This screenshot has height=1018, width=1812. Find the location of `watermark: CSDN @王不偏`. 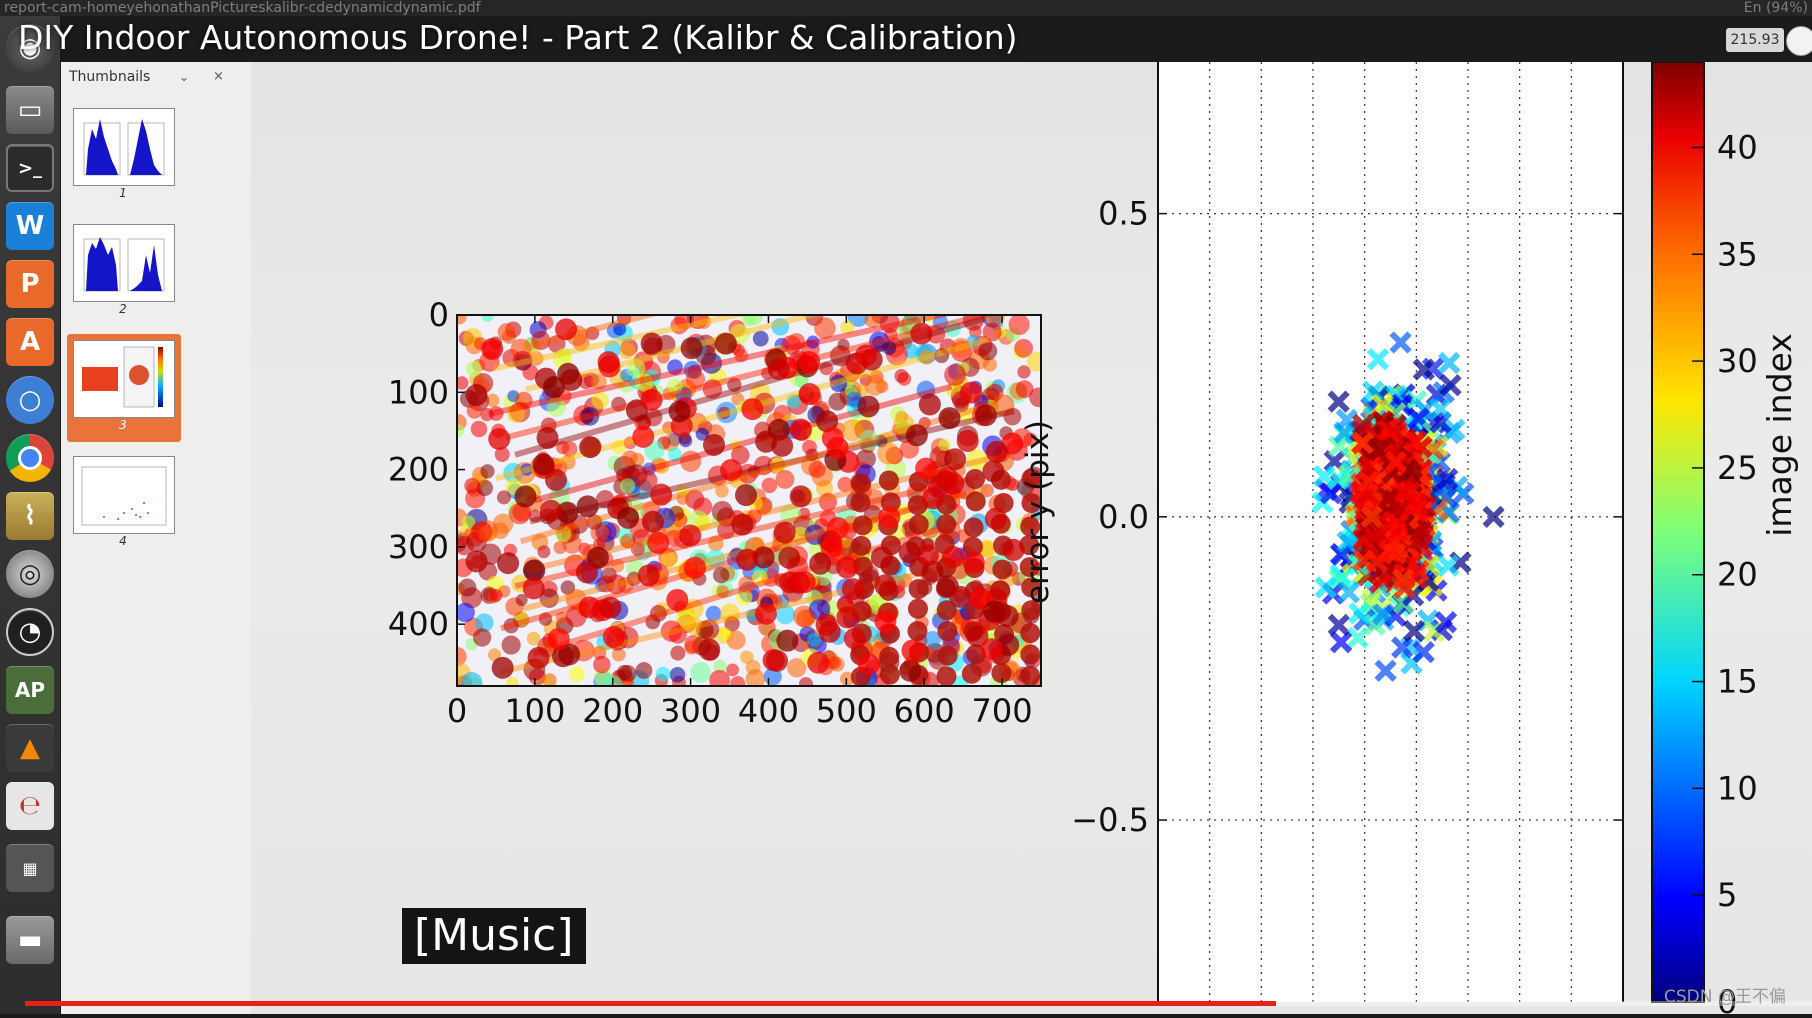

watermark: CSDN @王不偏 is located at coordinates (1725, 997).